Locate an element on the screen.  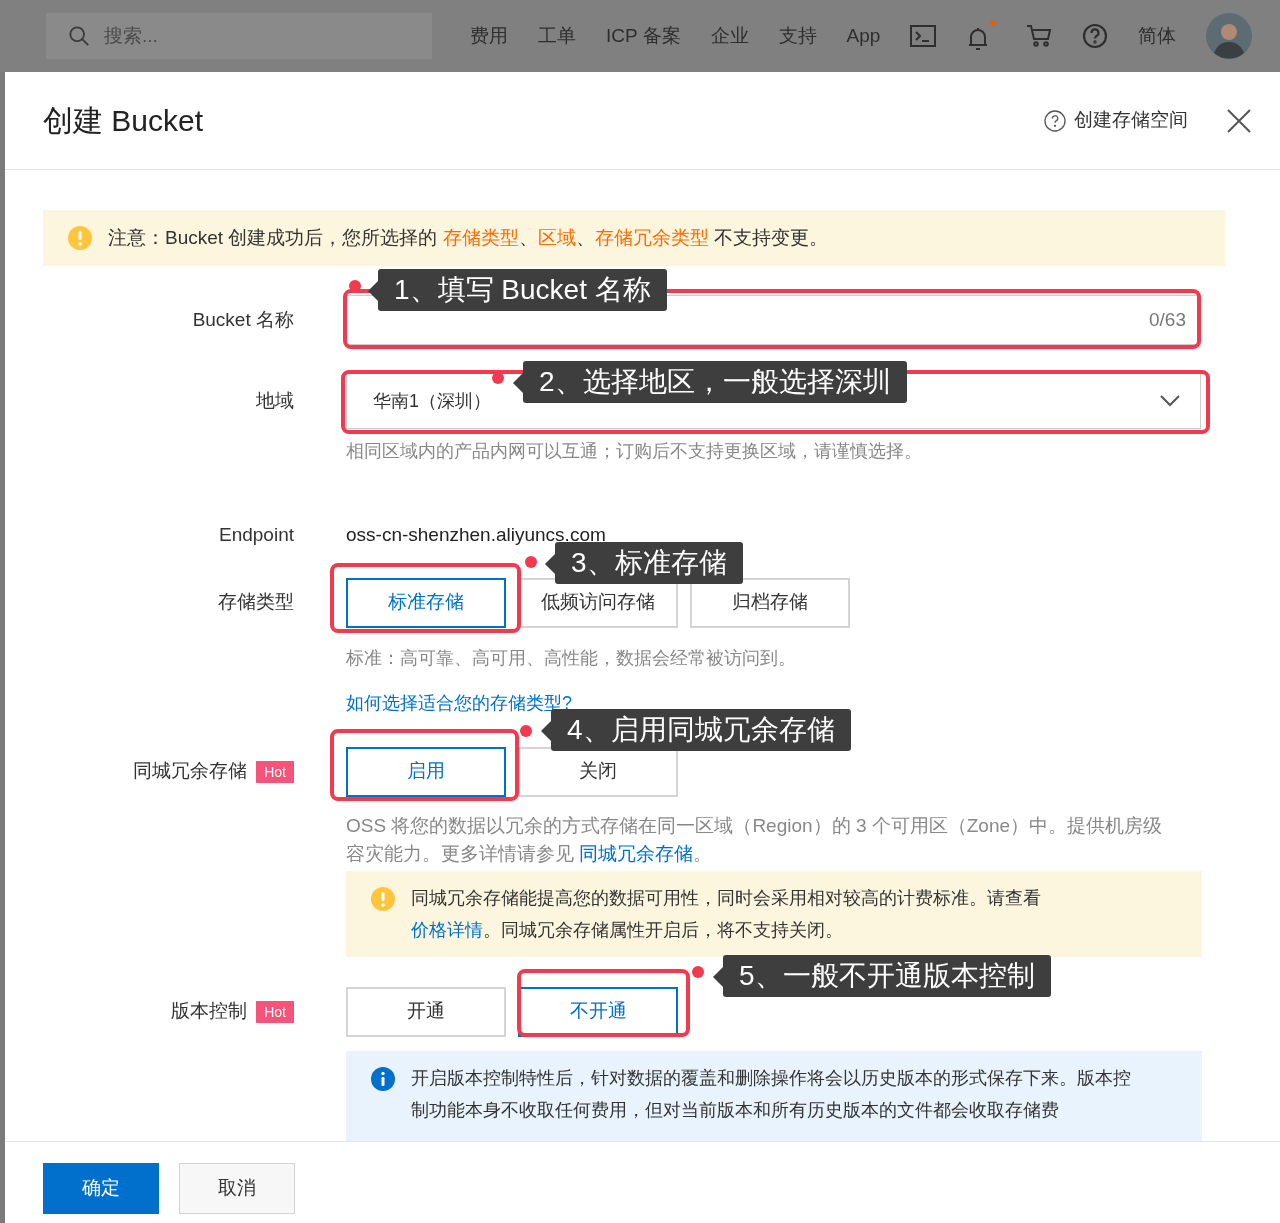
field-label: 版本控制 is located at coordinates (209, 1011).